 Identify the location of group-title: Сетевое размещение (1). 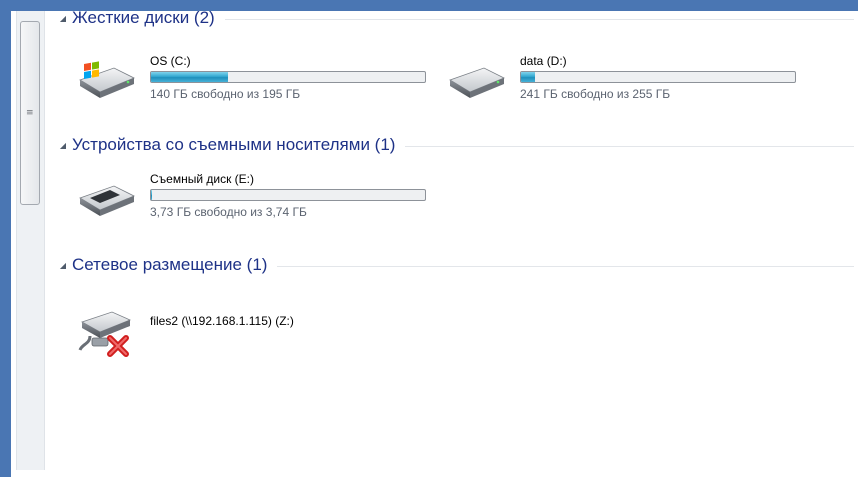
(170, 264).